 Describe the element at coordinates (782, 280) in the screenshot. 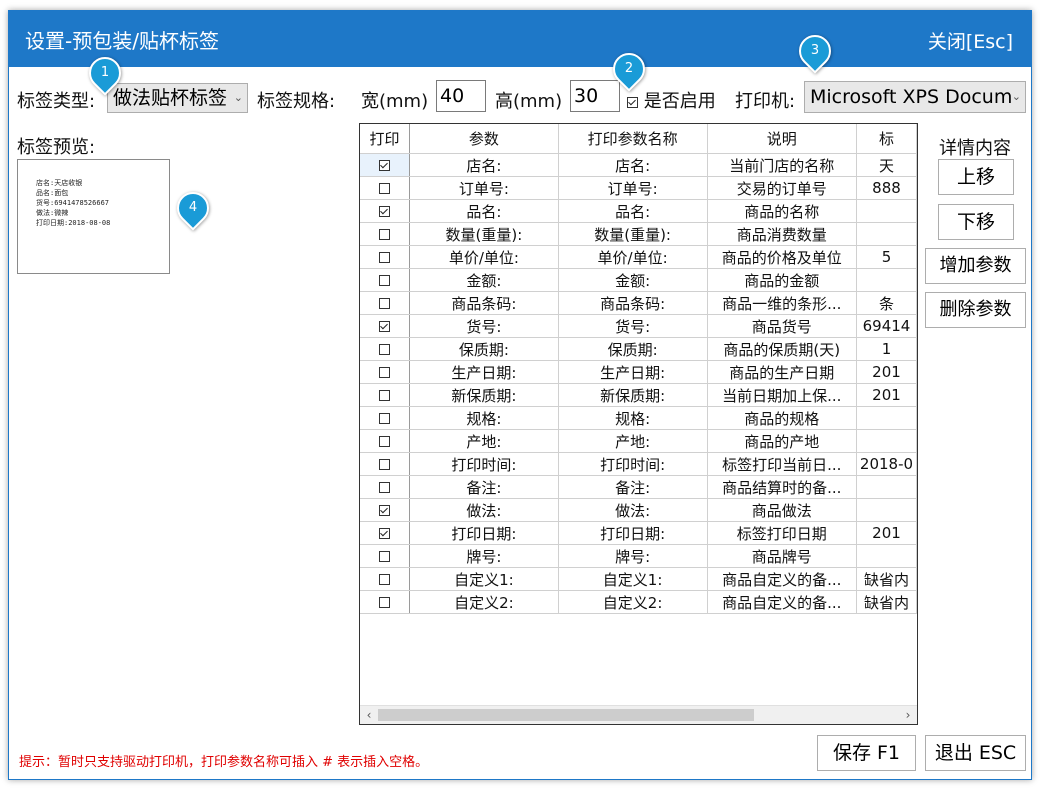

I see `desc-cell: 商品的金额` at that location.